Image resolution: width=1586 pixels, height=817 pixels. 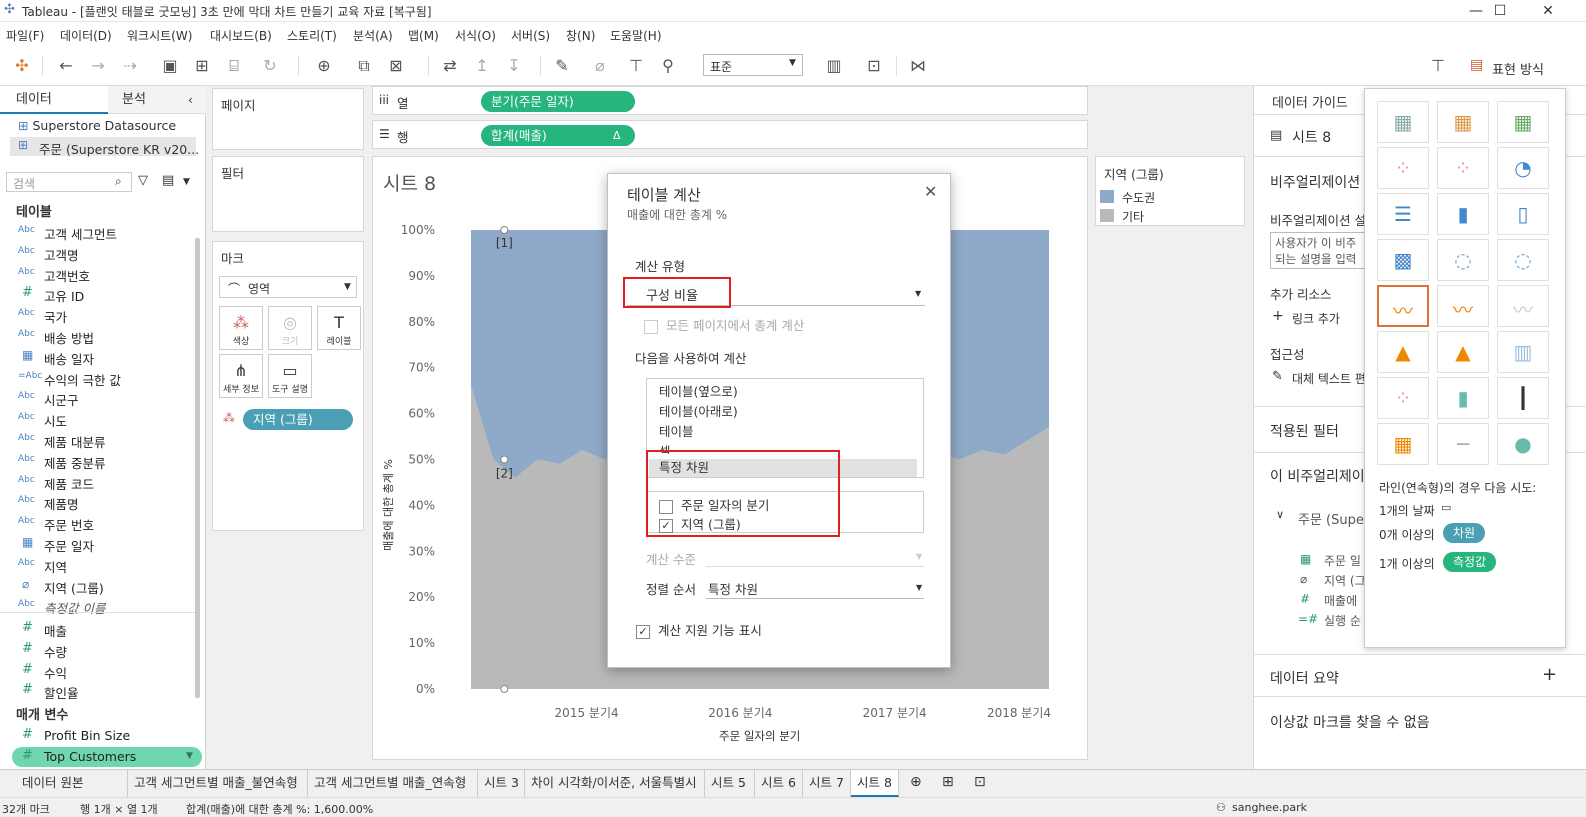 What do you see at coordinates (393, 783) in the screenshot?
I see `sheet-tab: 고객 세그먼트별 매출_연속형` at bounding box center [393, 783].